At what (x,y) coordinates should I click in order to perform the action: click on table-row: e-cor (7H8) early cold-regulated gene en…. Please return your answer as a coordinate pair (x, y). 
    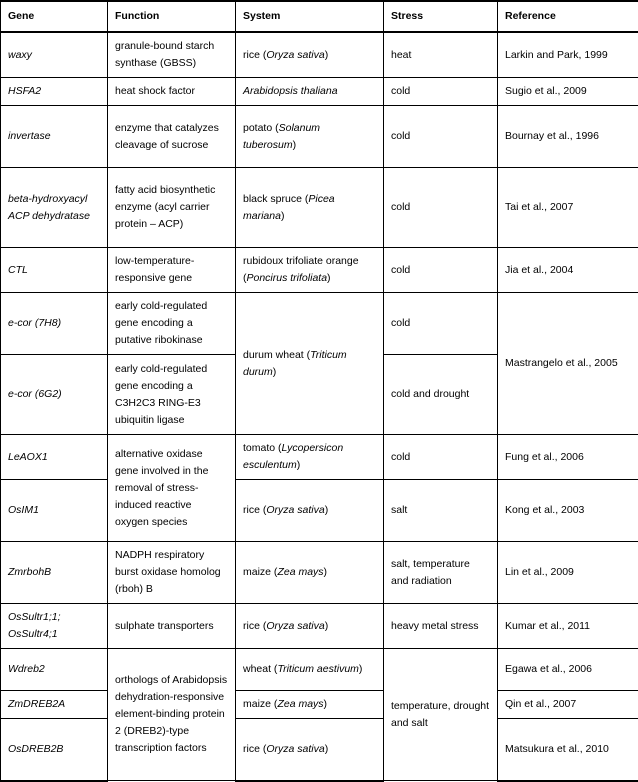
    Looking at the image, I should click on (319, 324).